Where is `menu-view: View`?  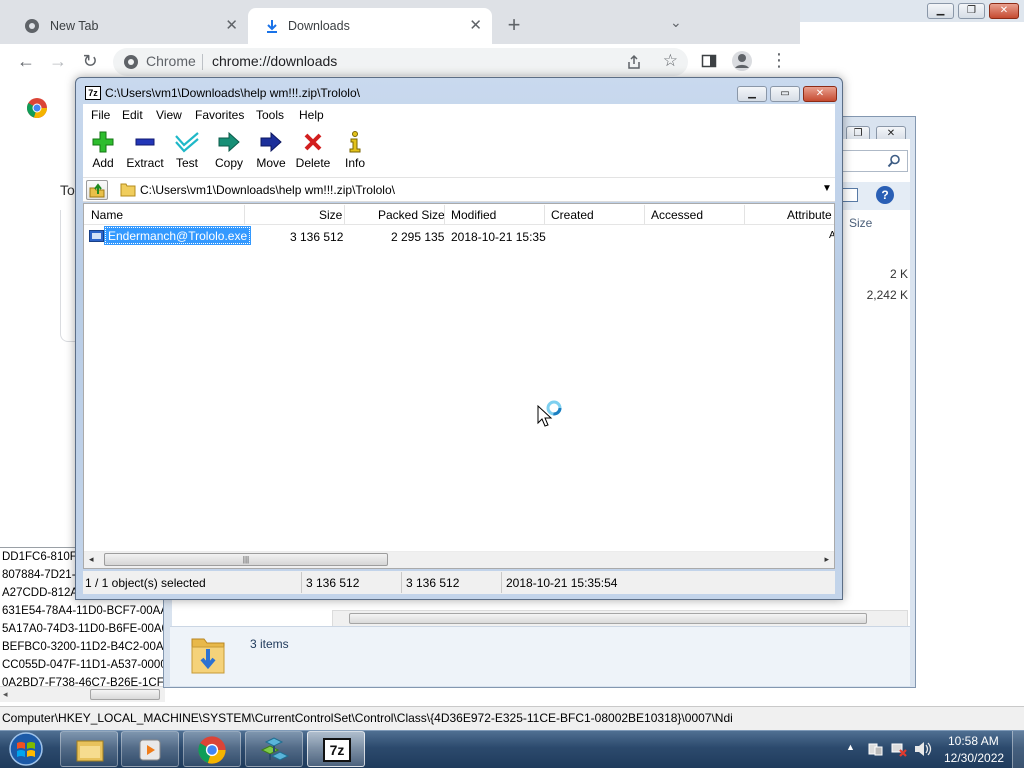
menu-view: View is located at coordinates (169, 115).